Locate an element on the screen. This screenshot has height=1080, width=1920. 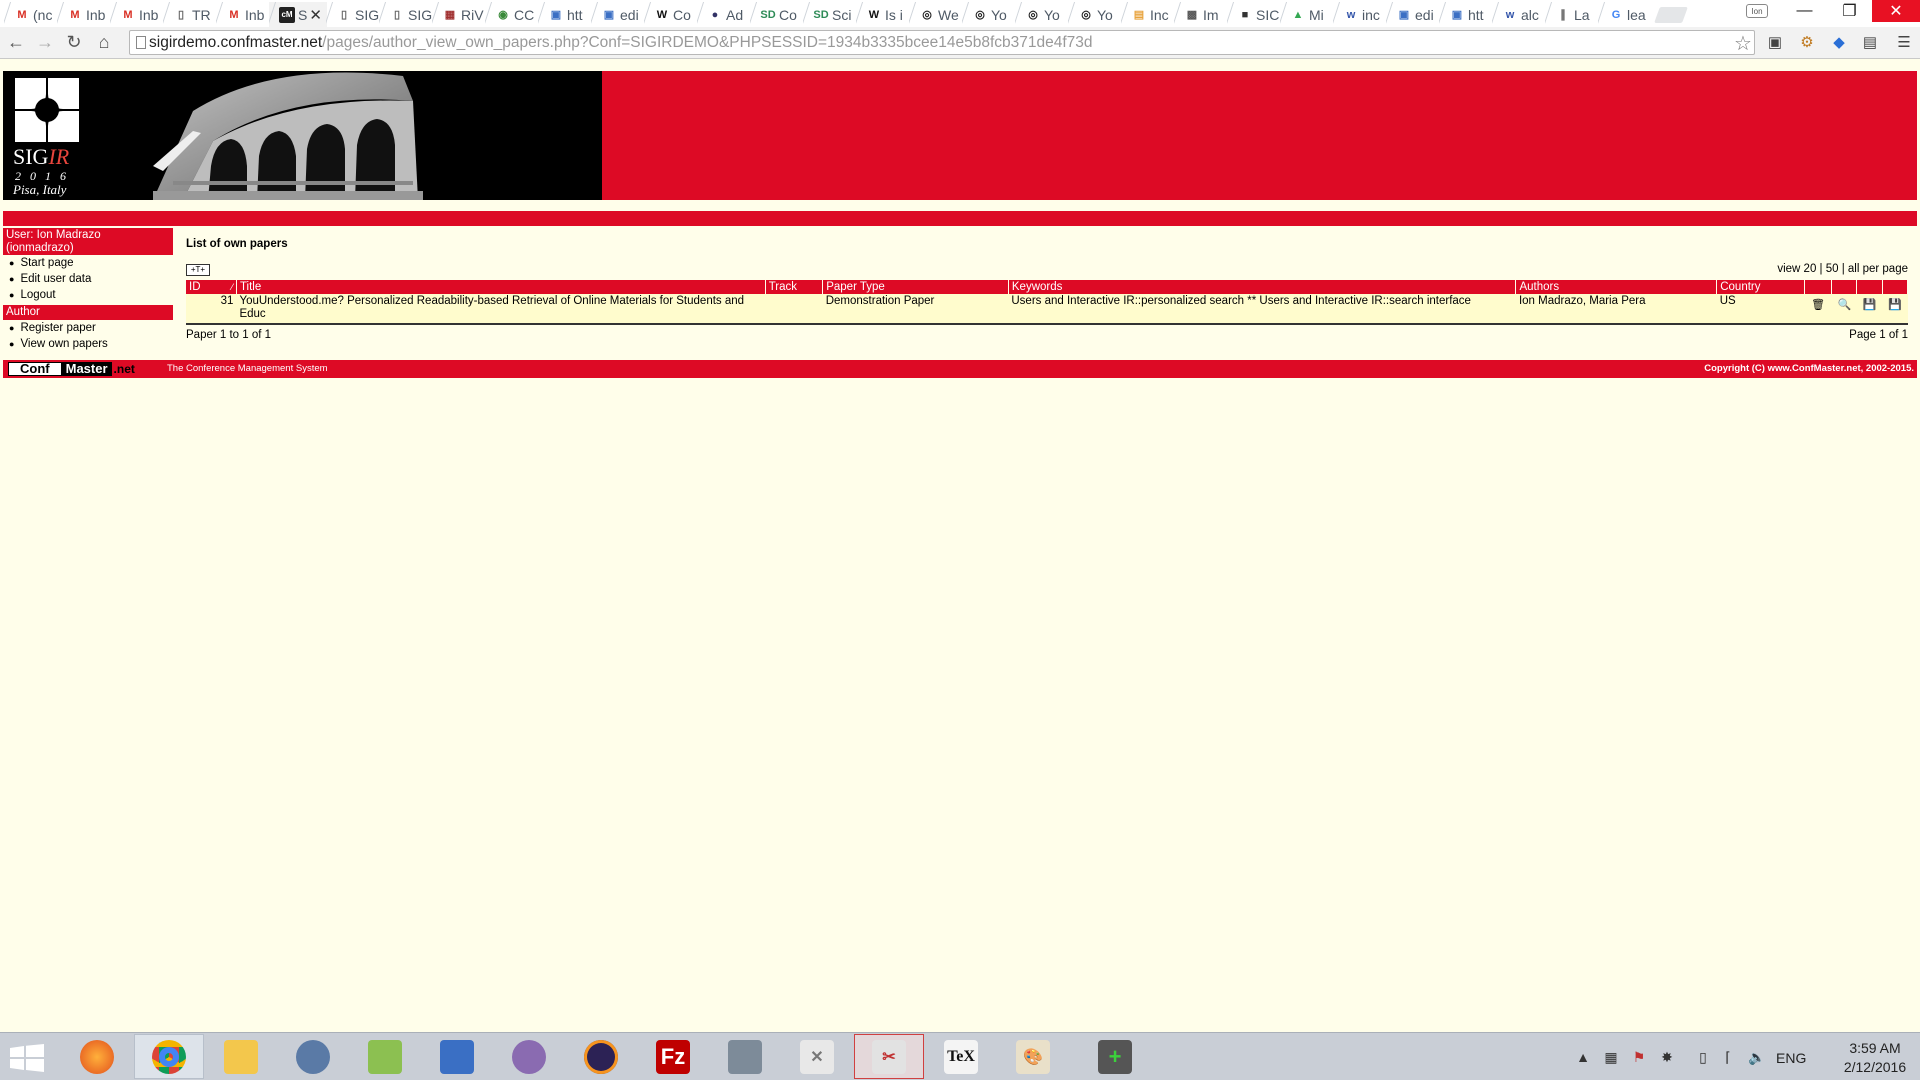
minimize-icon: — is located at coordinates (1804, 11).